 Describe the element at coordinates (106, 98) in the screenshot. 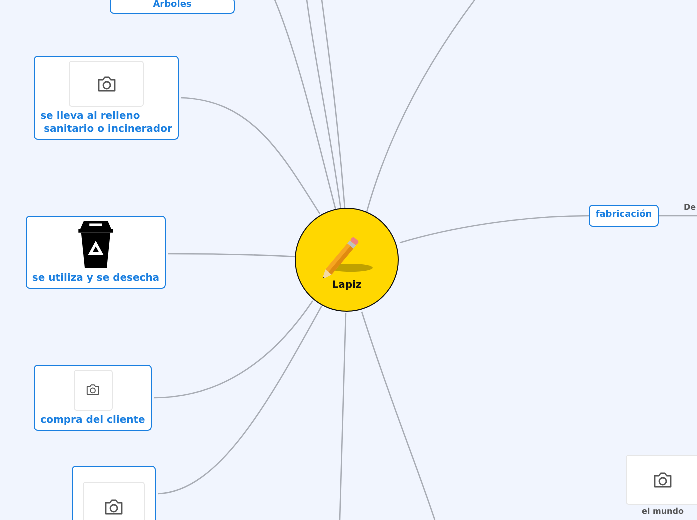

I see `topic-node: se lleva al relleno sanitario o incinerador` at that location.